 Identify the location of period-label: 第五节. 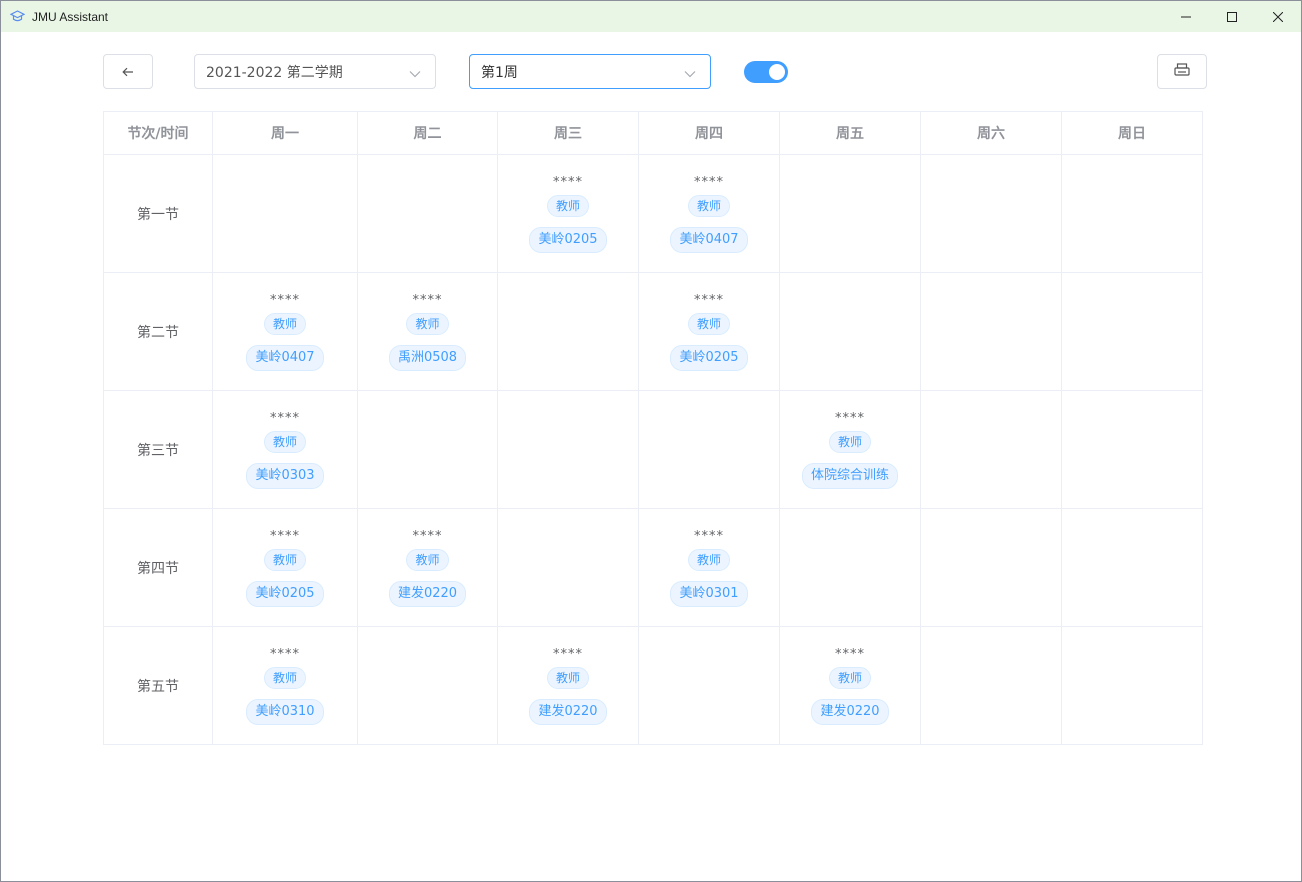
(158, 685).